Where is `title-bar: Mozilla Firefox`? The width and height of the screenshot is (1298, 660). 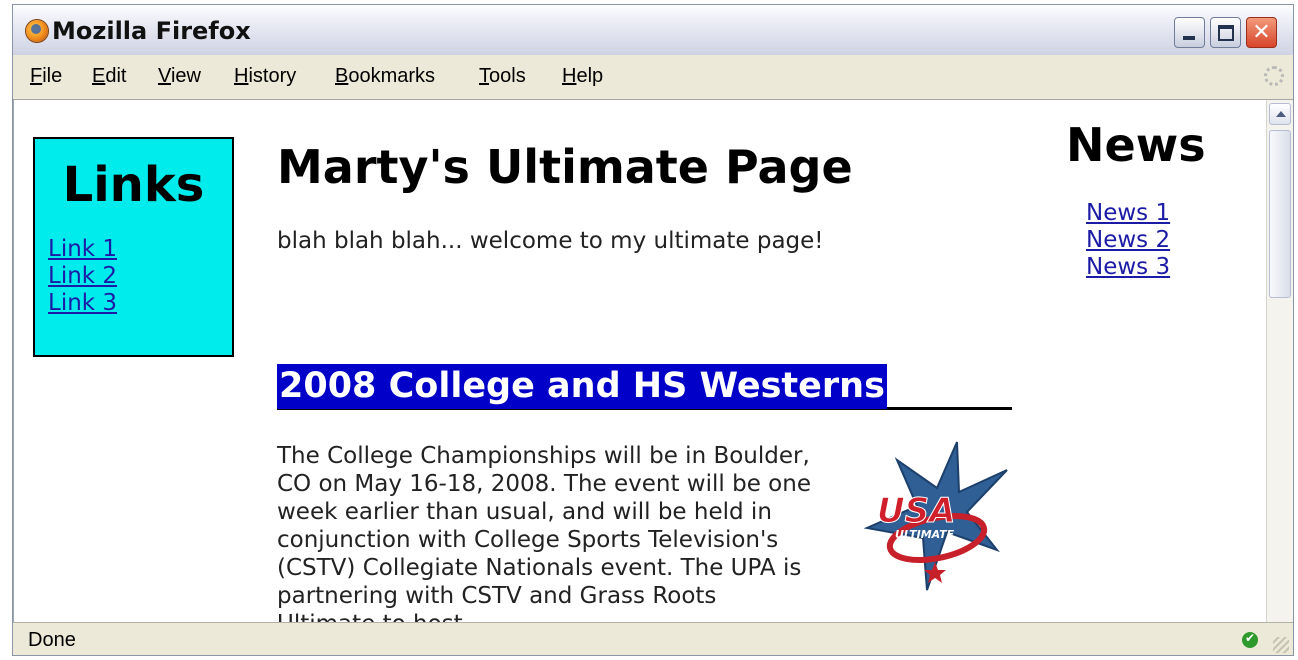
title-bar: Mozilla Firefox is located at coordinates (653, 30).